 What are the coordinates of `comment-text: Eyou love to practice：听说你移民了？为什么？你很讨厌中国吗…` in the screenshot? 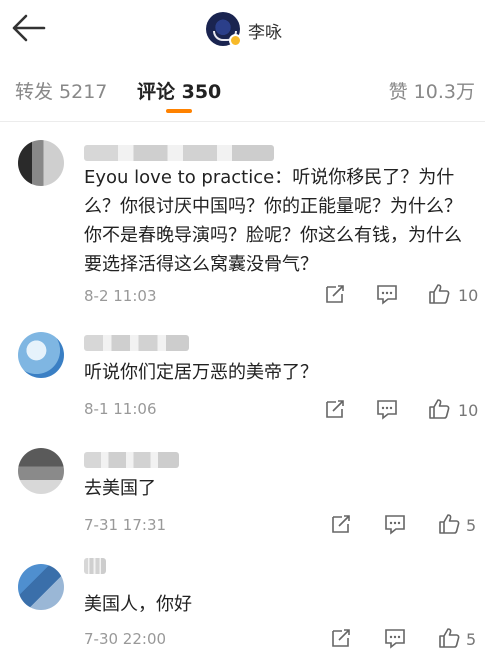 It's located at (273, 221).